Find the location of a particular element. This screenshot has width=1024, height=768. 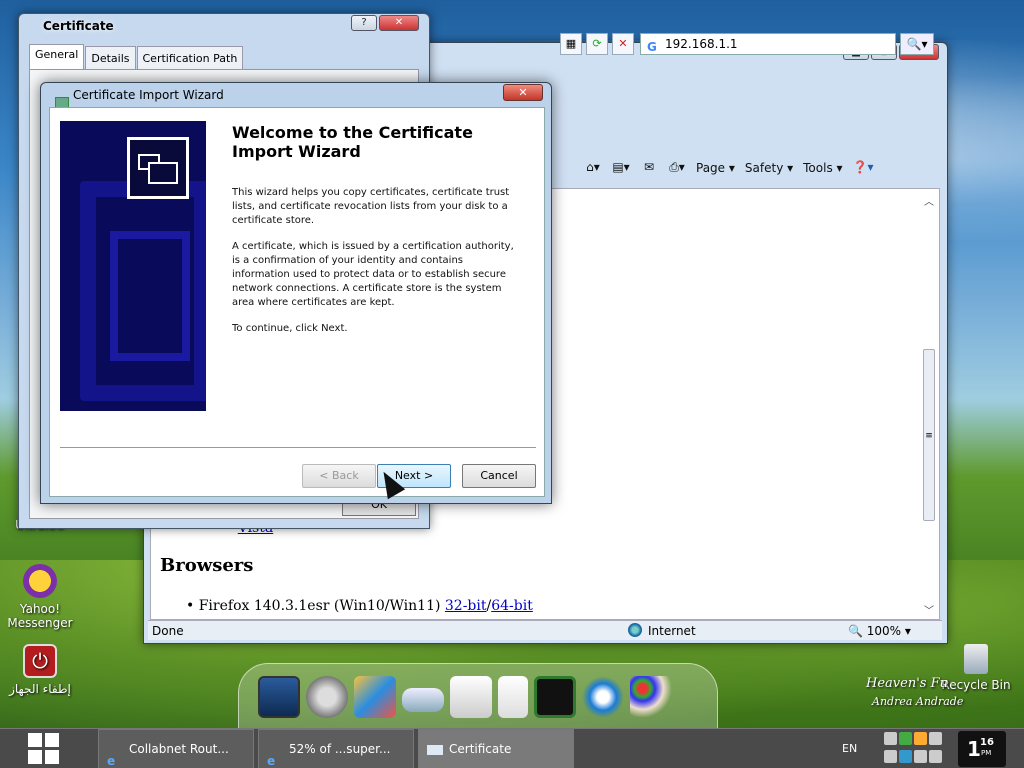

page-menu: Page ▾ is located at coordinates (715, 168).